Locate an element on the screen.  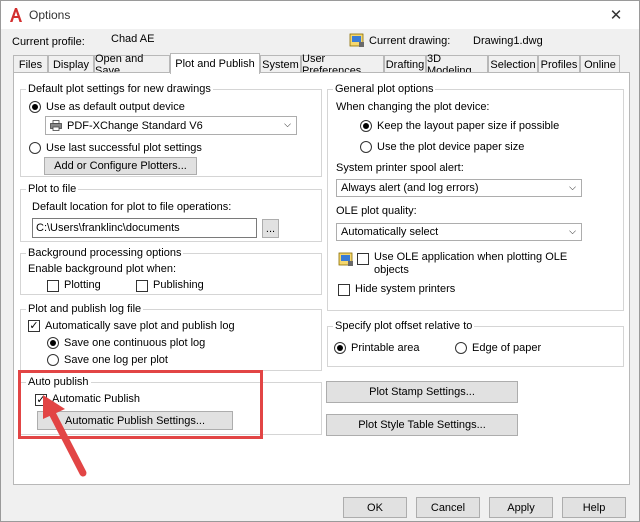
close-button: ✕ is located at coordinates (616, 15).